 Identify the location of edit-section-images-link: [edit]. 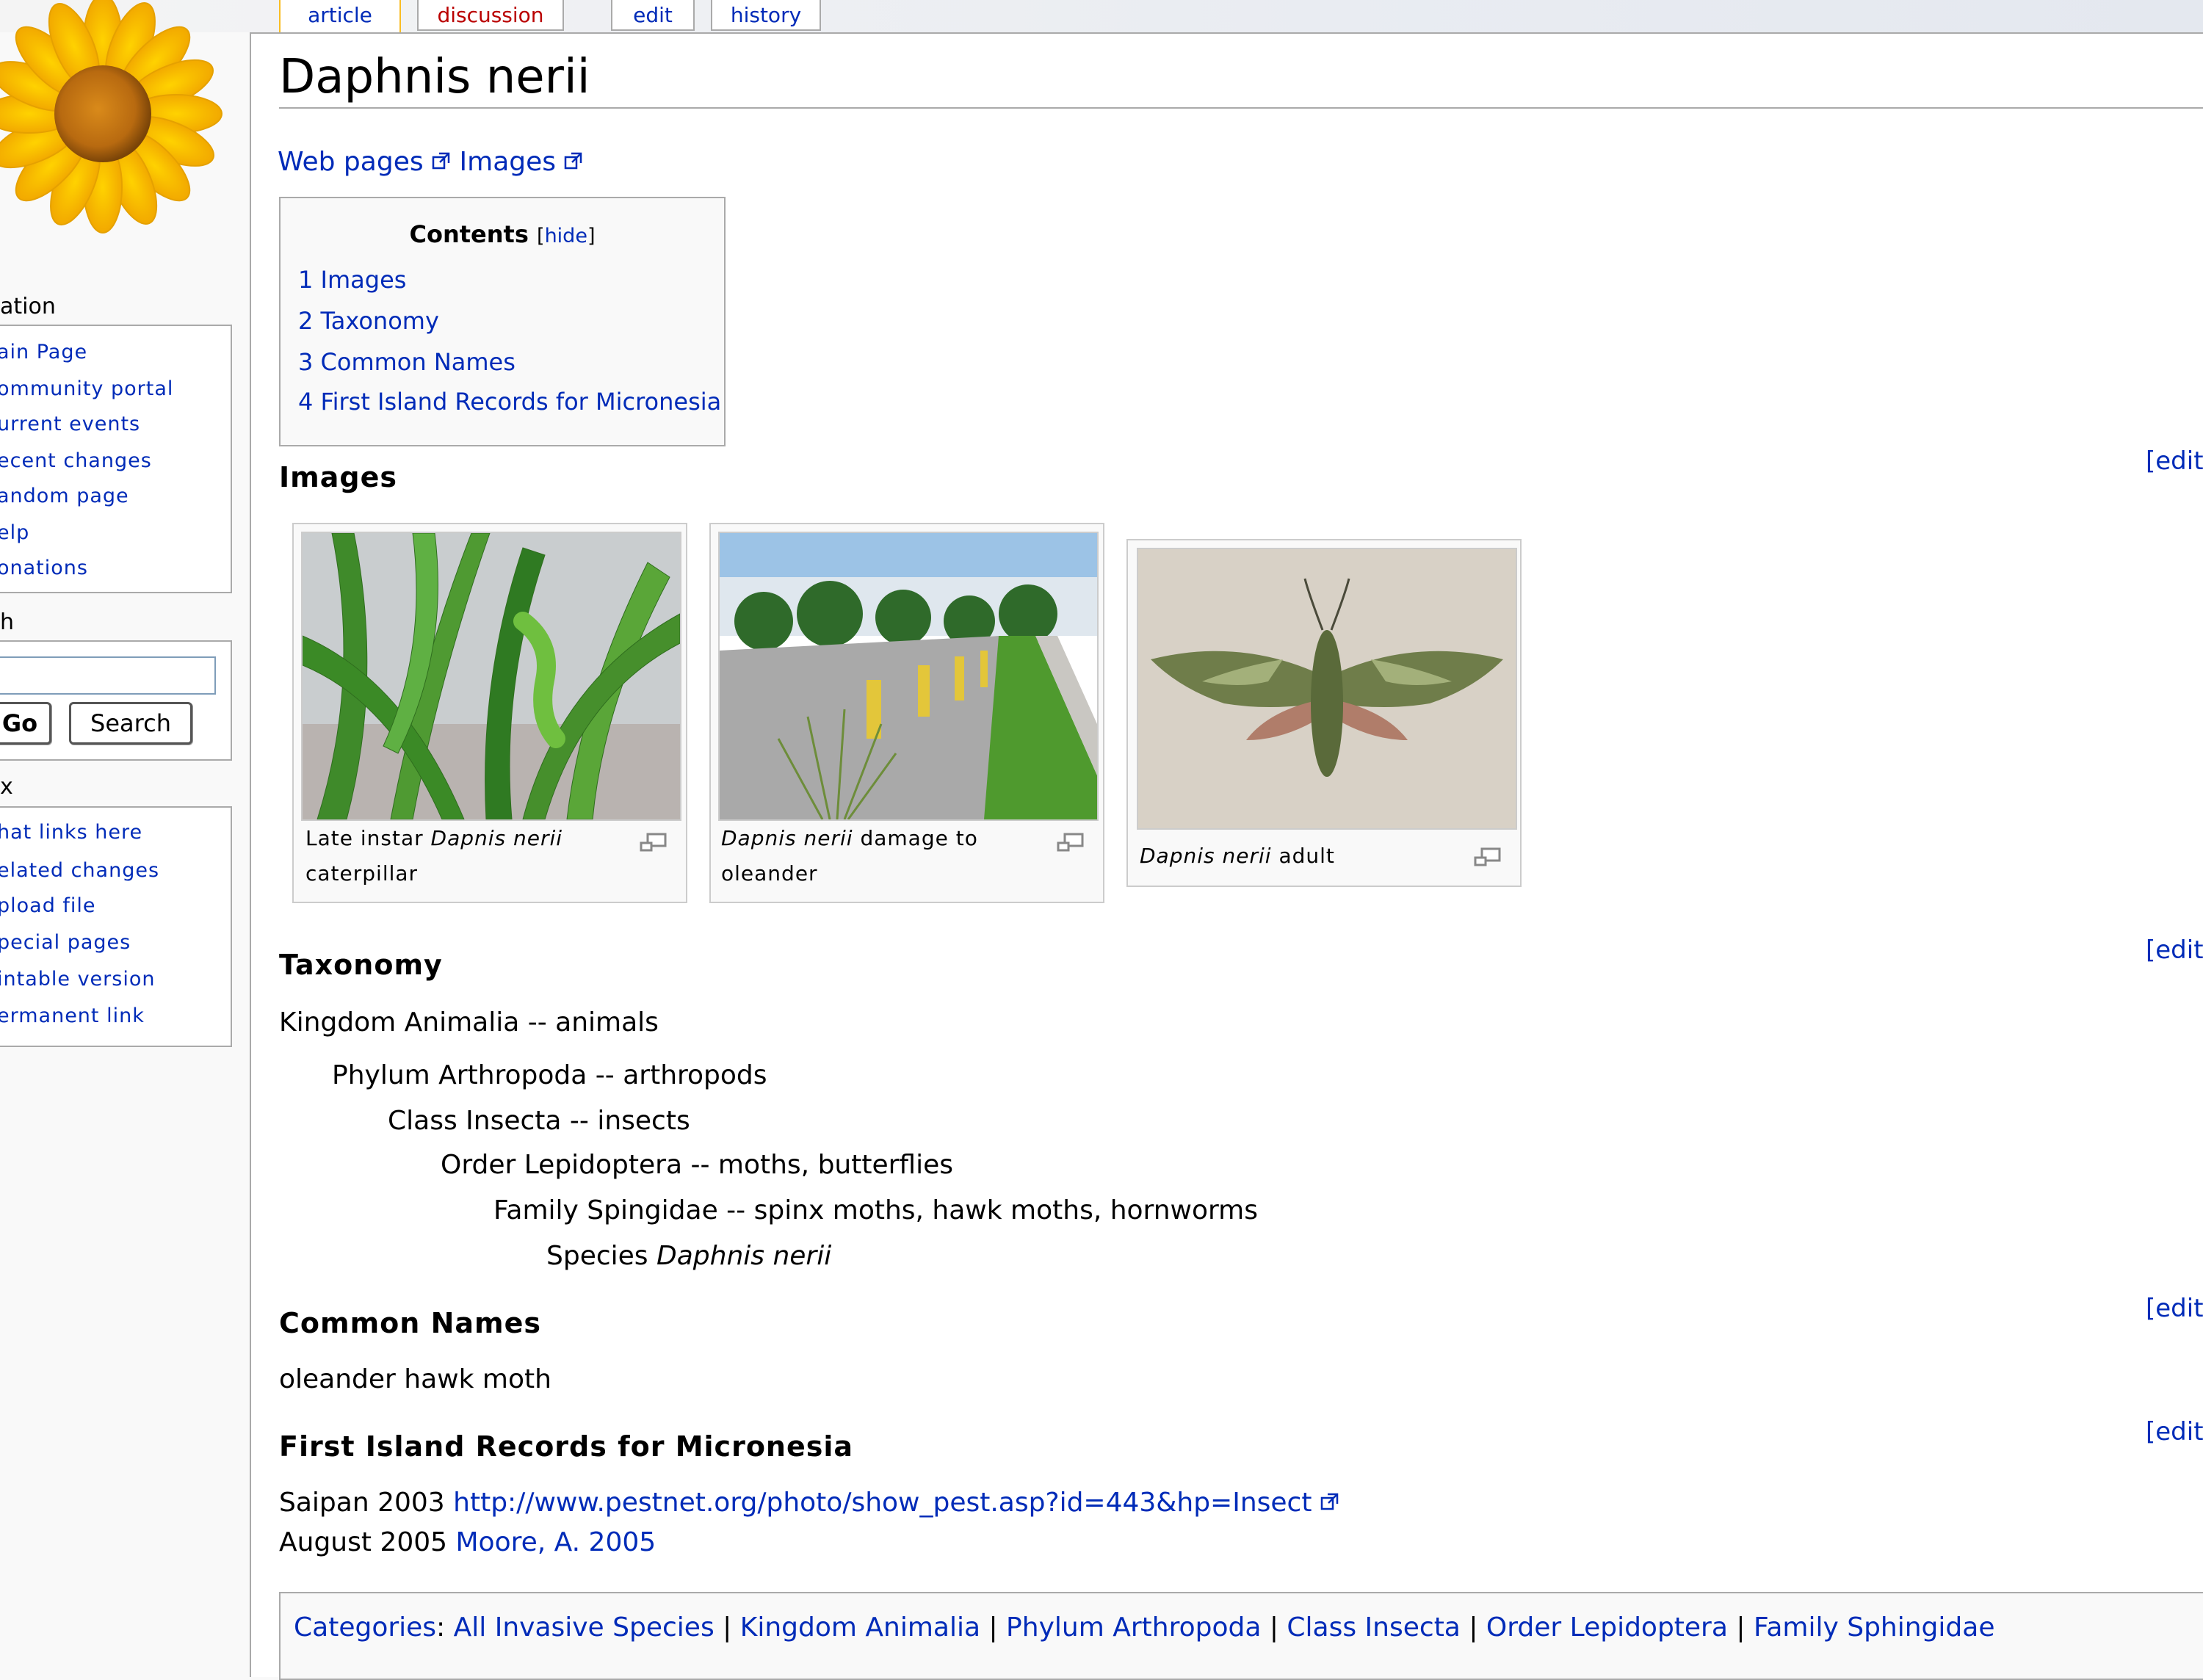
(2174, 461).